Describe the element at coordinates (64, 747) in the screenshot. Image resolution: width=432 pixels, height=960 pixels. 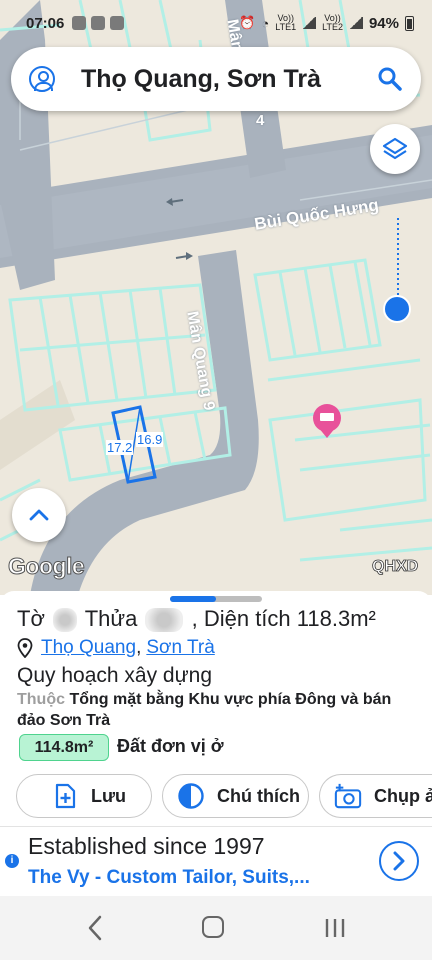
I see `zone-area-badge: 114.8m²` at that location.